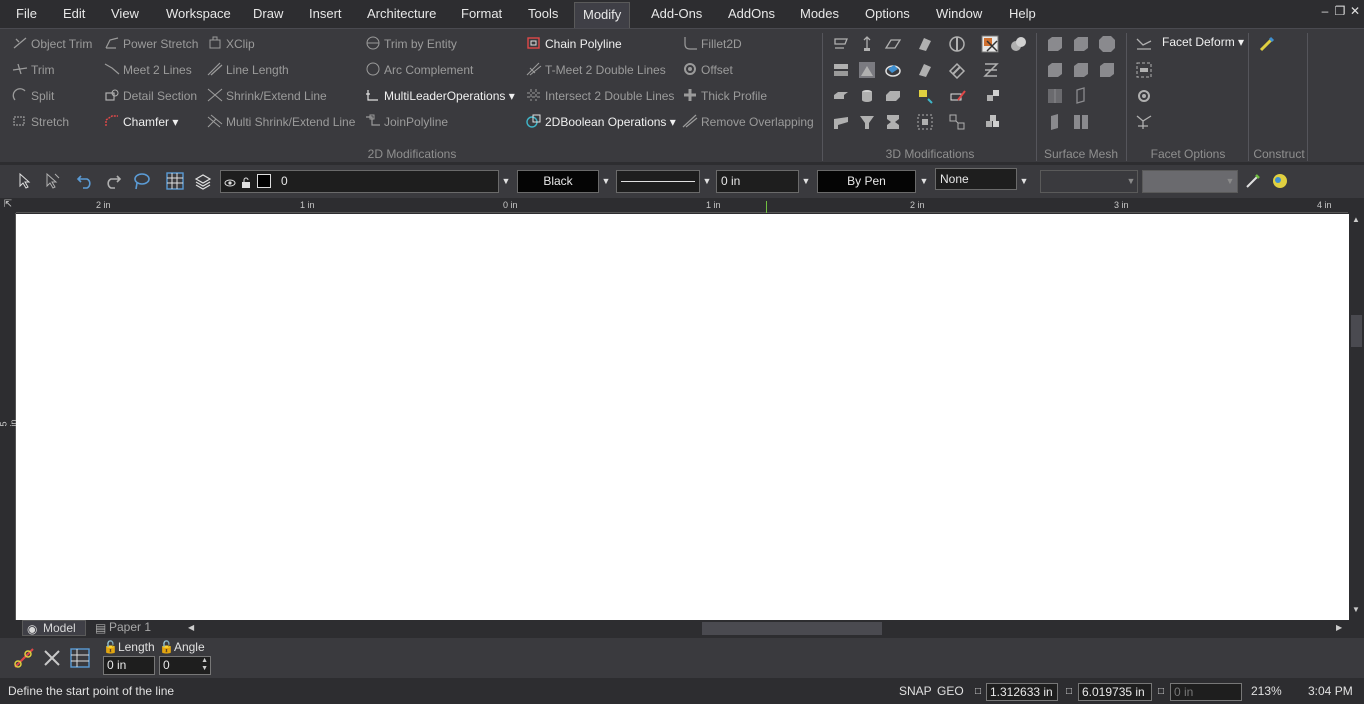 This screenshot has height=704, width=1364. What do you see at coordinates (925, 122) in the screenshot?
I see `3d-frame-icon` at bounding box center [925, 122].